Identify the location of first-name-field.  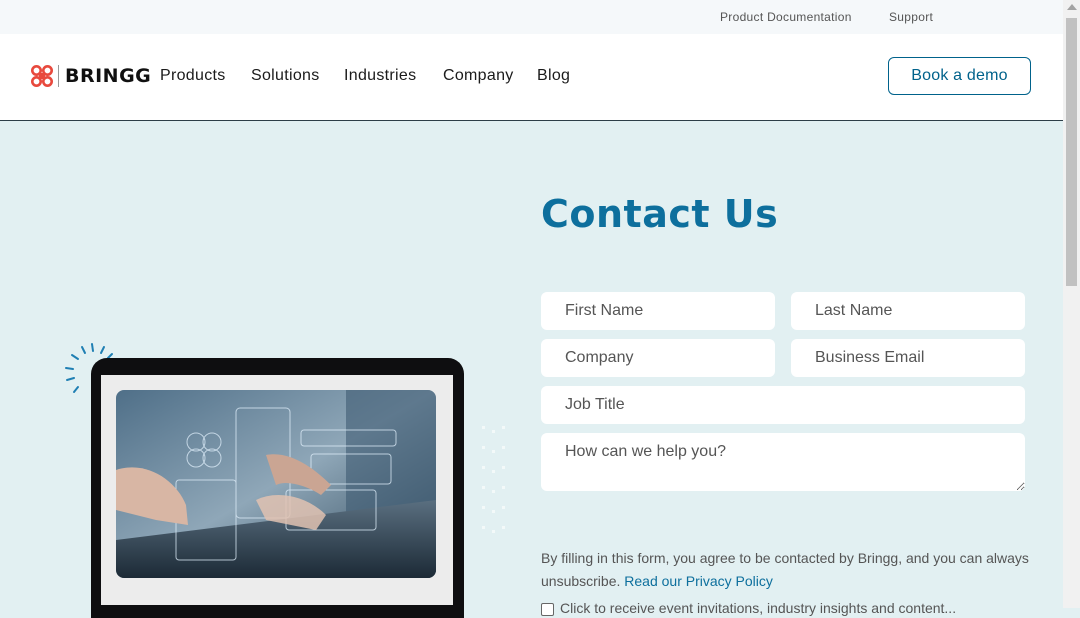
(658, 311).